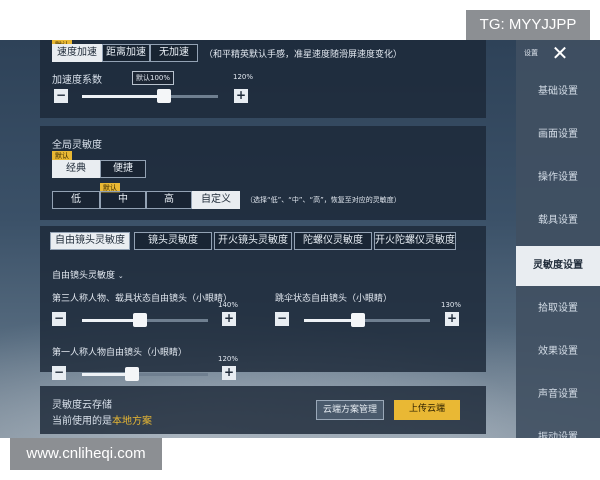 This screenshot has height=480, width=600. Describe the element at coordinates (76, 200) in the screenshot. I see `level-low-button: 低` at that location.